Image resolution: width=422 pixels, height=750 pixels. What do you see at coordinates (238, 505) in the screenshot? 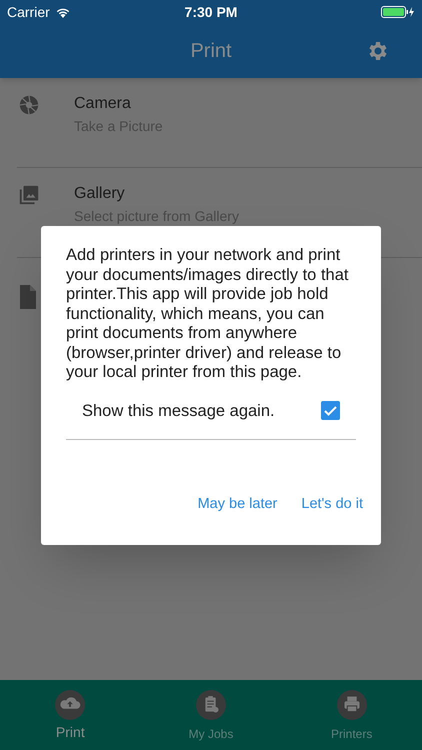
I see `dialog-action-button: May be later` at bounding box center [238, 505].